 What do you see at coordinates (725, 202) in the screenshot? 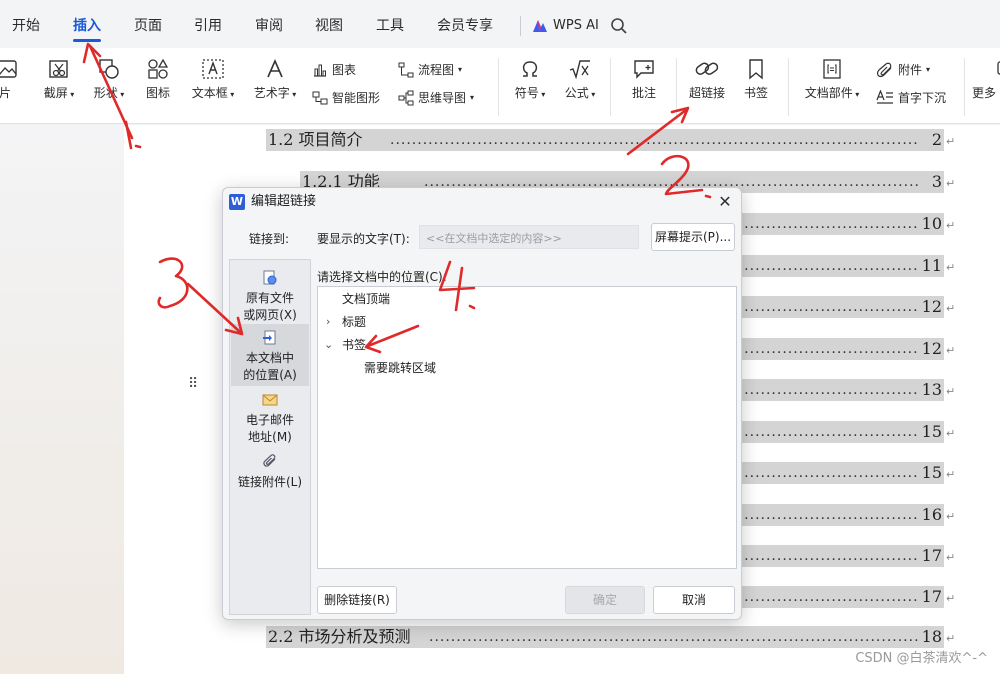
I see `close-icon: ✕` at bounding box center [725, 202].